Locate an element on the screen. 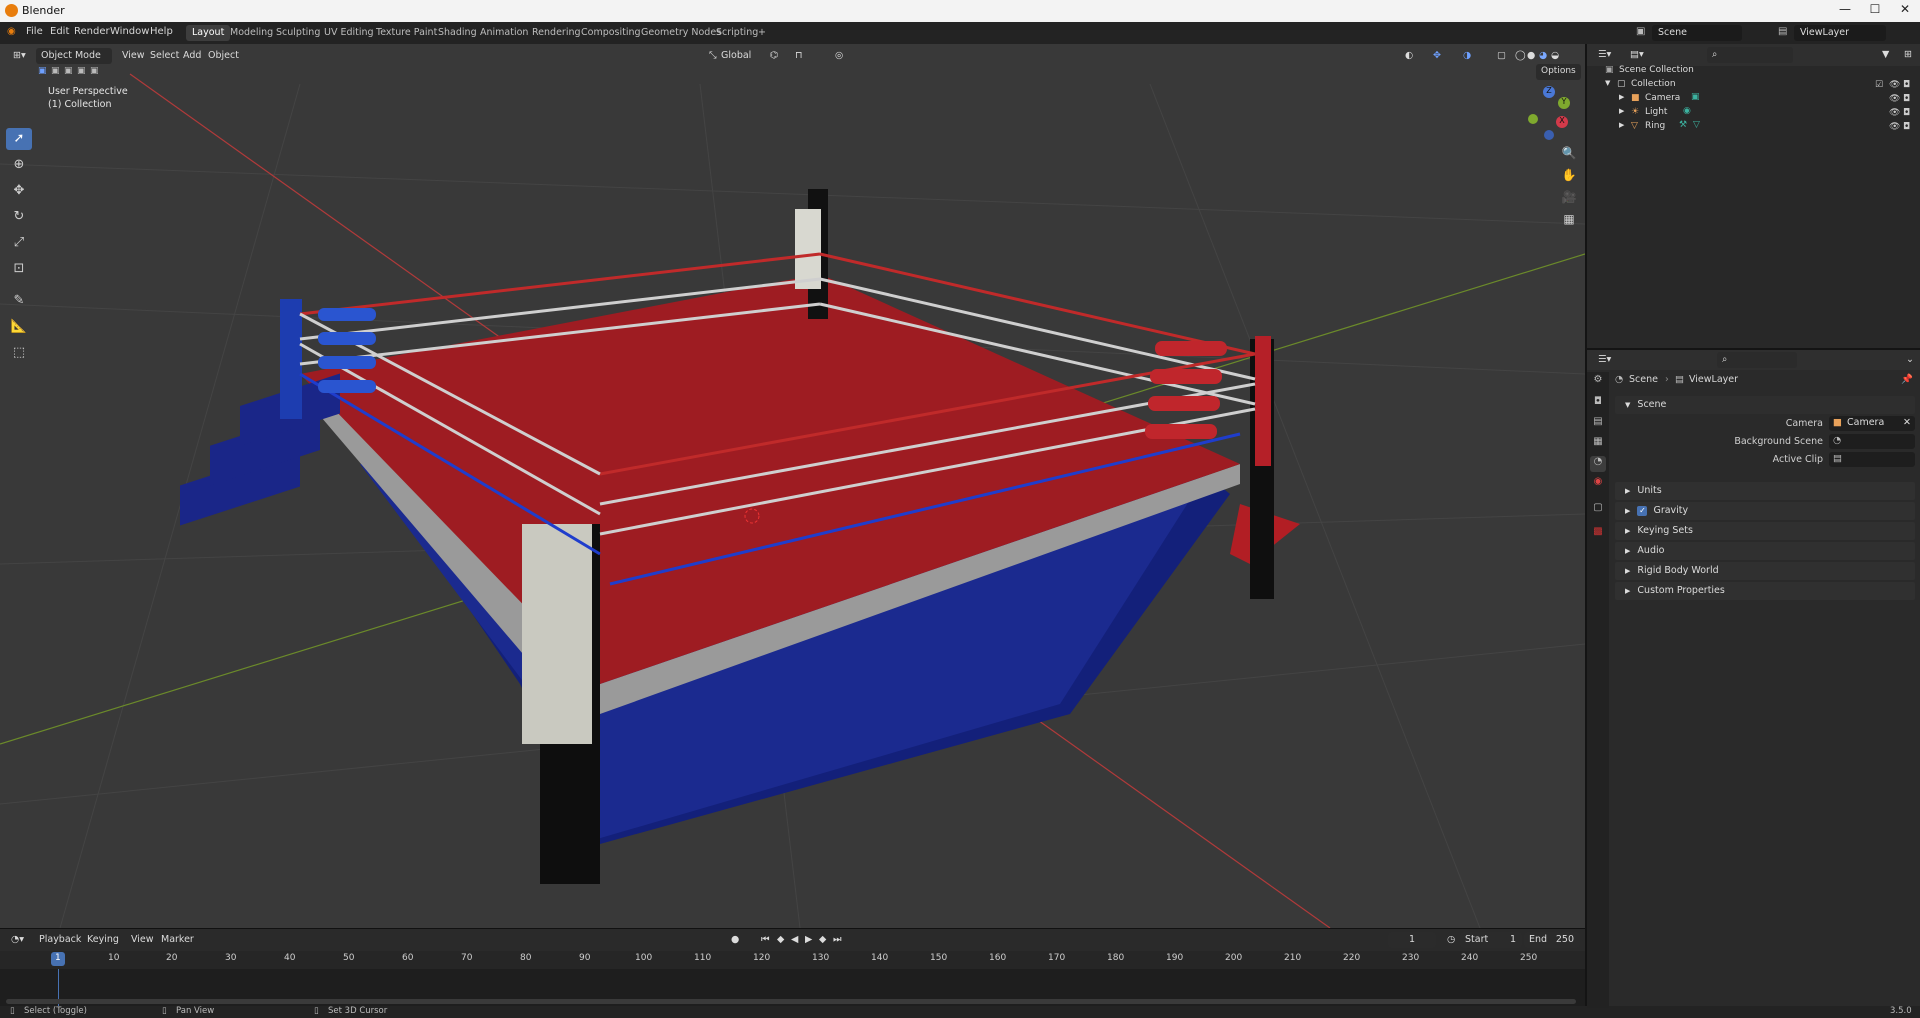 The width and height of the screenshot is (1920, 1018). outliner-row-camera: ▶ ■ Camera ▣ 👁 ◘ is located at coordinates (1753, 99).